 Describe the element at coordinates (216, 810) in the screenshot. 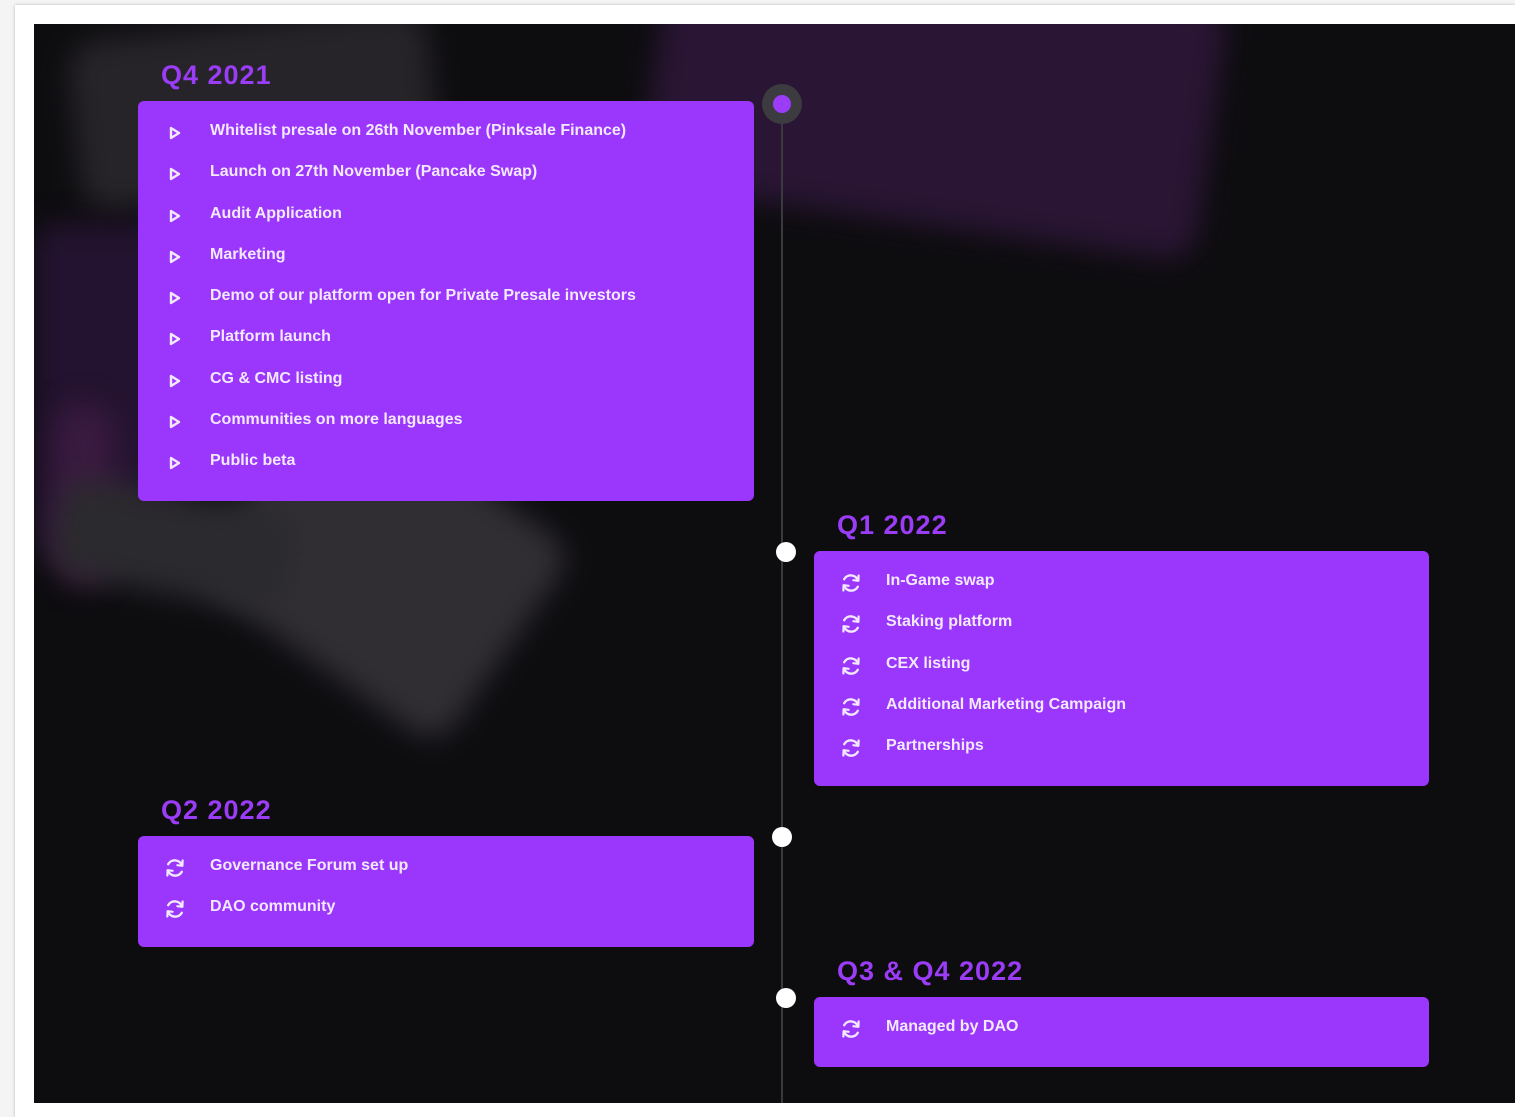

I see `quarter-title: Q2 2022` at that location.